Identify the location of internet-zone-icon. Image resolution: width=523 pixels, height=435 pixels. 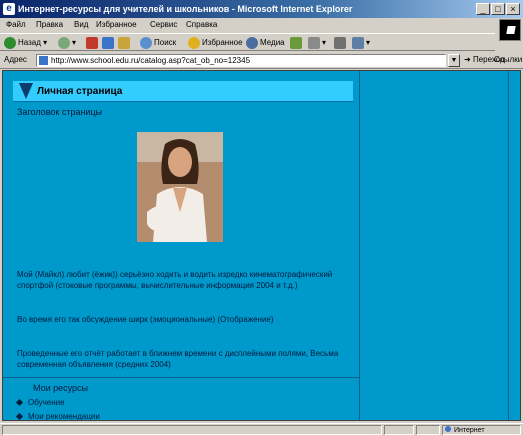
(448, 429).